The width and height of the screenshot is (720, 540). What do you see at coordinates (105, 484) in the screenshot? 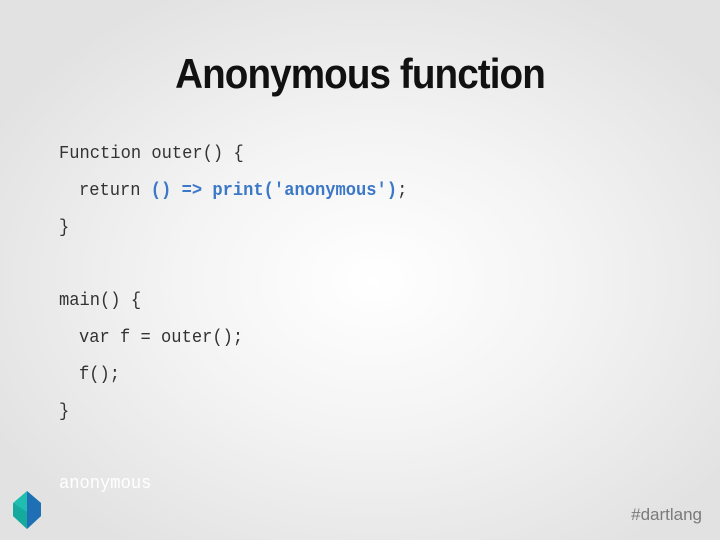
I see `program-output: anonymous` at bounding box center [105, 484].